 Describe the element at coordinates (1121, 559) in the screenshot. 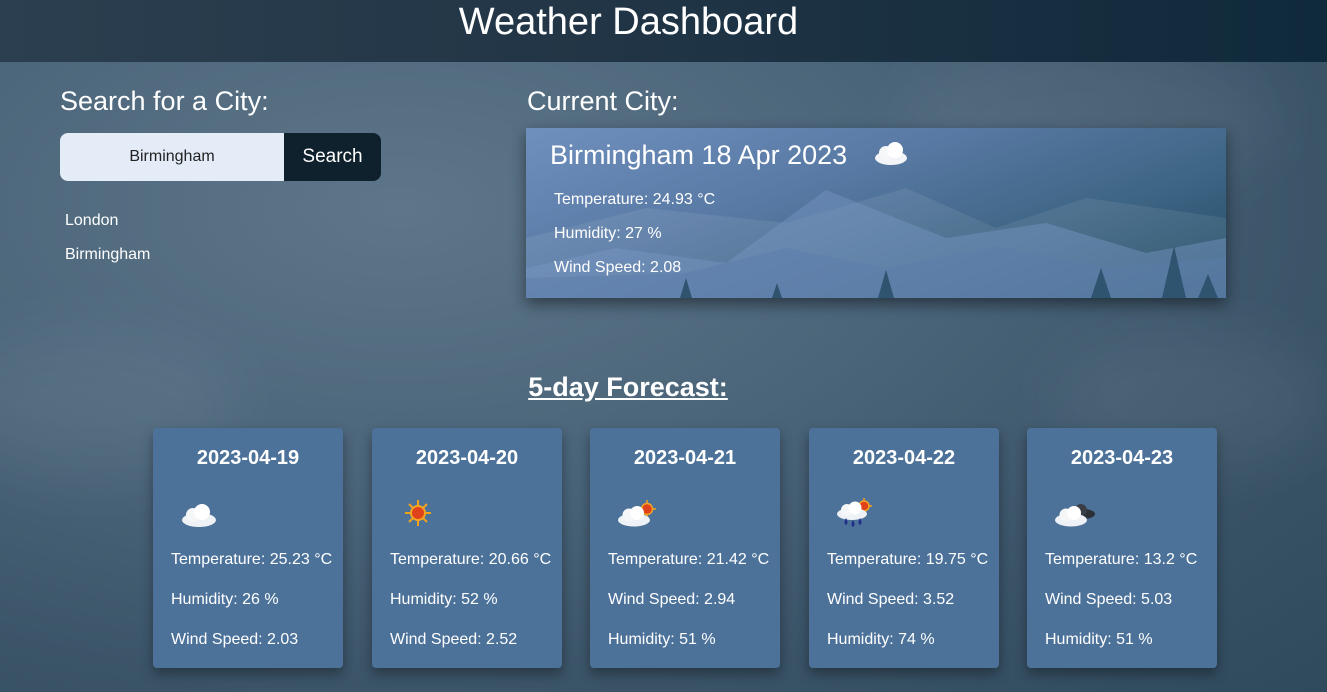

I see `forecast-temperature: Temperature: 13.2 °C` at that location.